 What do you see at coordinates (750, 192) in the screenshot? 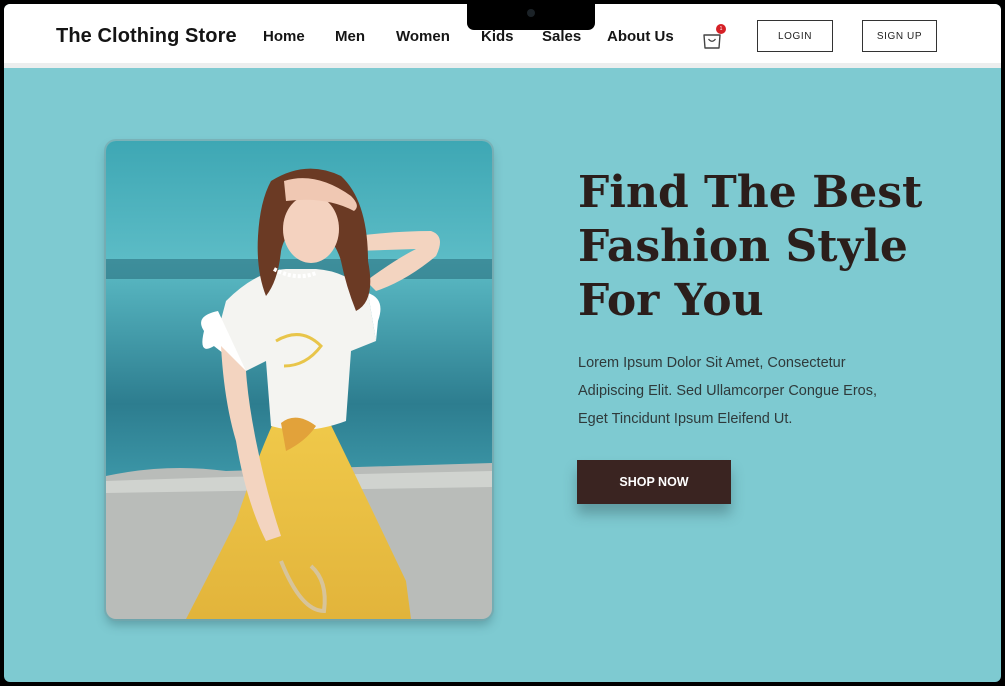
I see `hero-heading-line: Find The Best` at bounding box center [750, 192].